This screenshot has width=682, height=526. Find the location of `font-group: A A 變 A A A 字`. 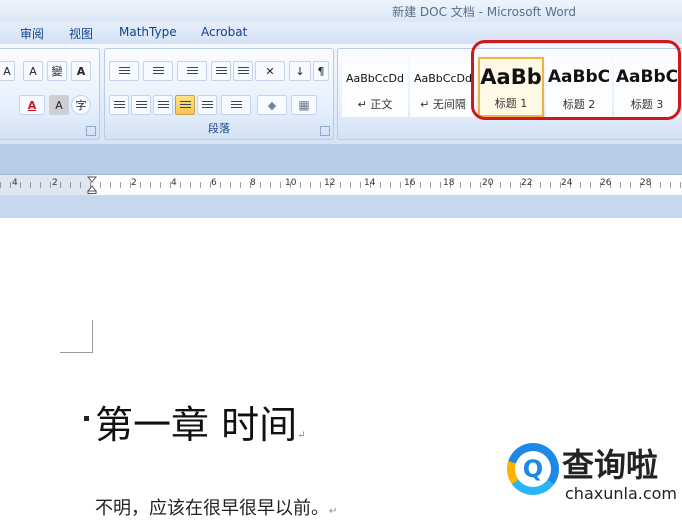

font-group: A A 變 A A A 字 is located at coordinates (50, 94).